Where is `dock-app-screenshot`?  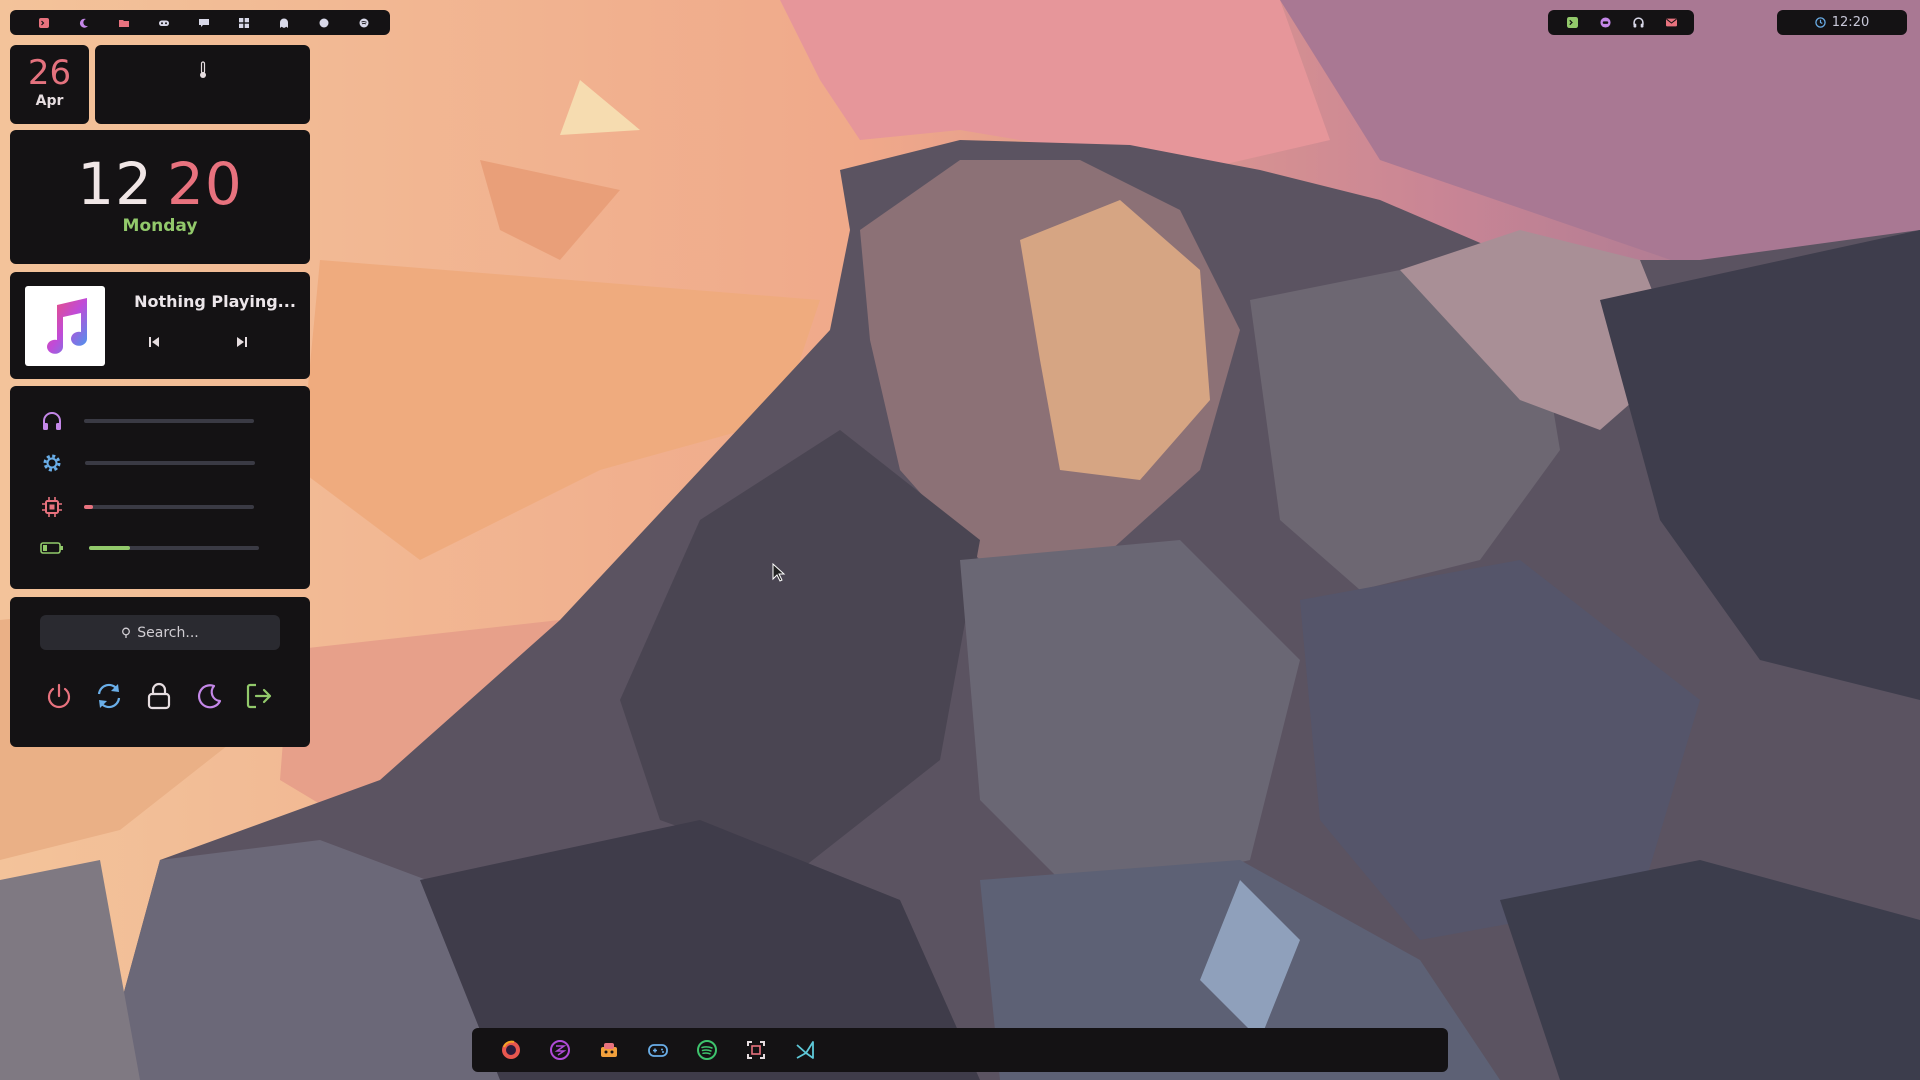 dock-app-screenshot is located at coordinates (755, 1050).